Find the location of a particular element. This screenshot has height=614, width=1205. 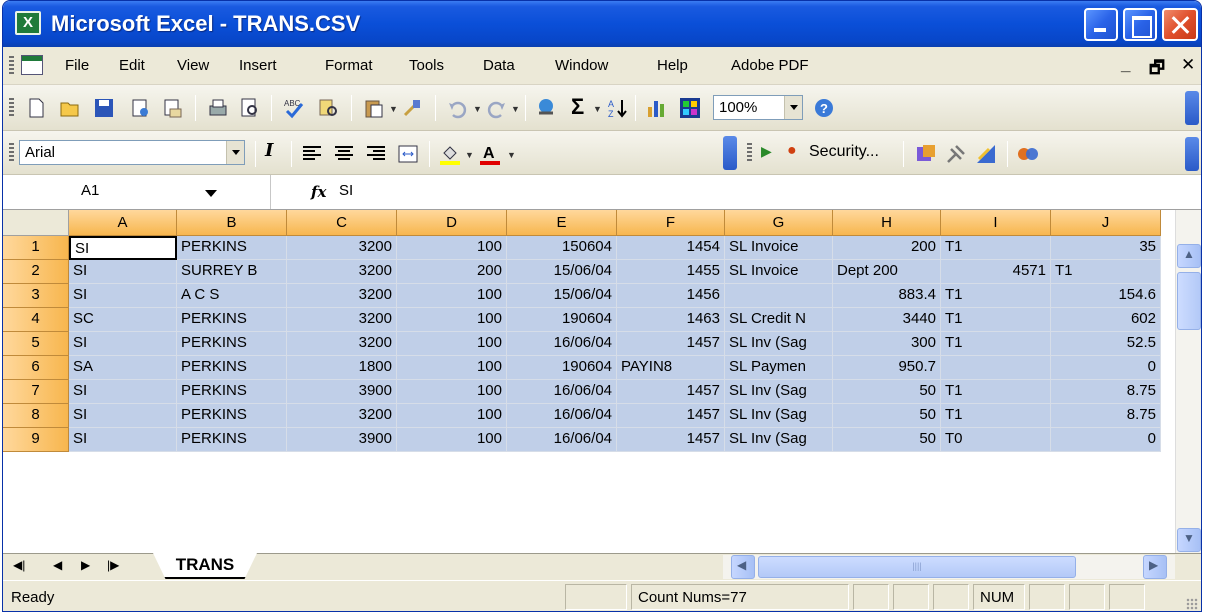

cell-f7: 1457 is located at coordinates (671, 392).